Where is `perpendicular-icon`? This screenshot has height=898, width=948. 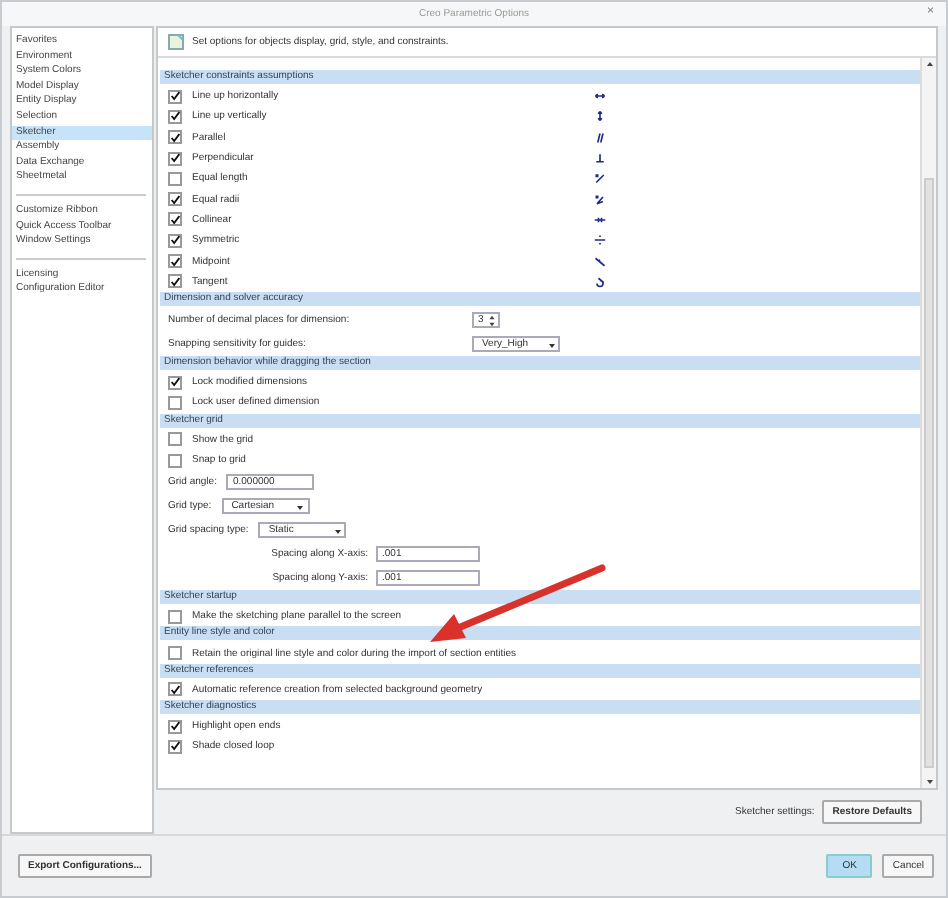
perpendicular-icon is located at coordinates (600, 158).